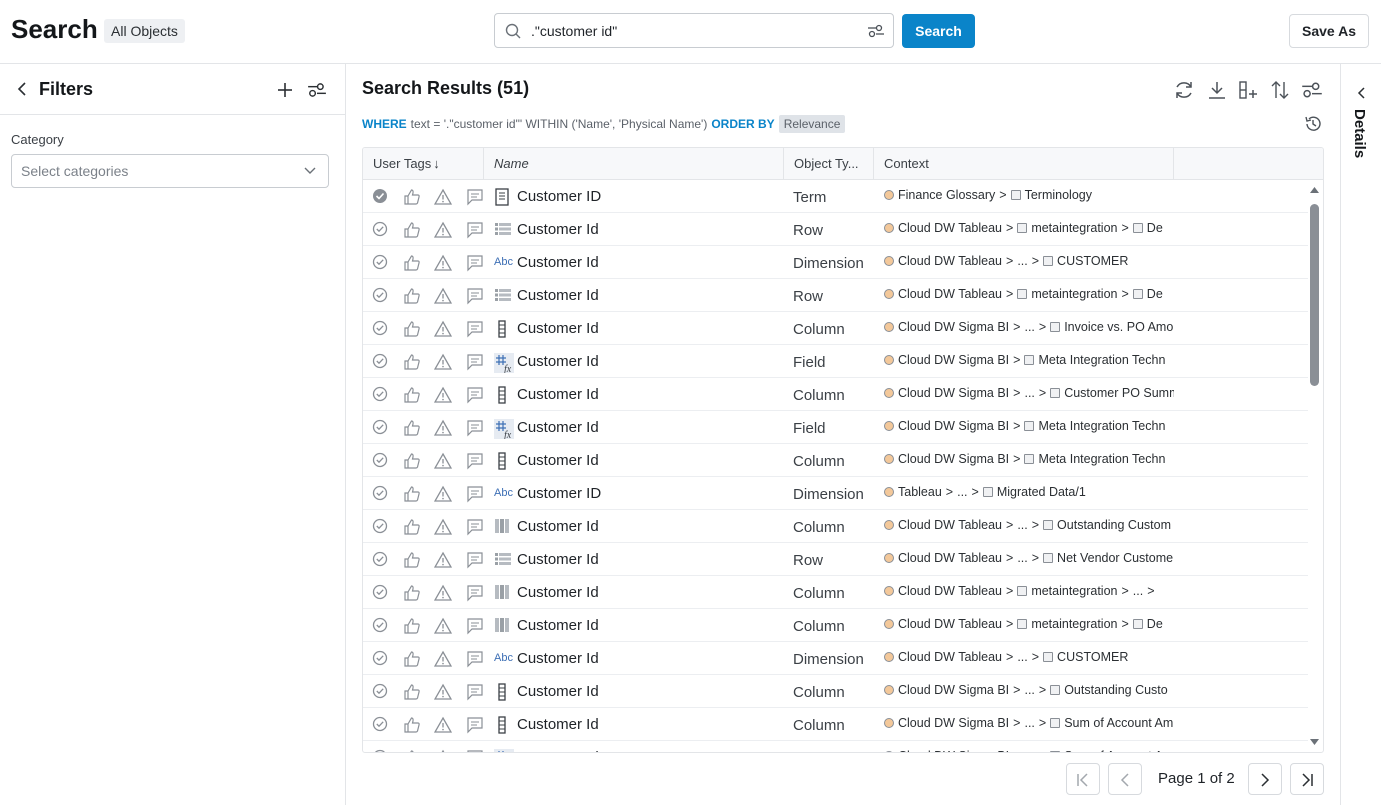 This screenshot has height=805, width=1381. What do you see at coordinates (1307, 779) in the screenshot?
I see `last-page-button` at bounding box center [1307, 779].